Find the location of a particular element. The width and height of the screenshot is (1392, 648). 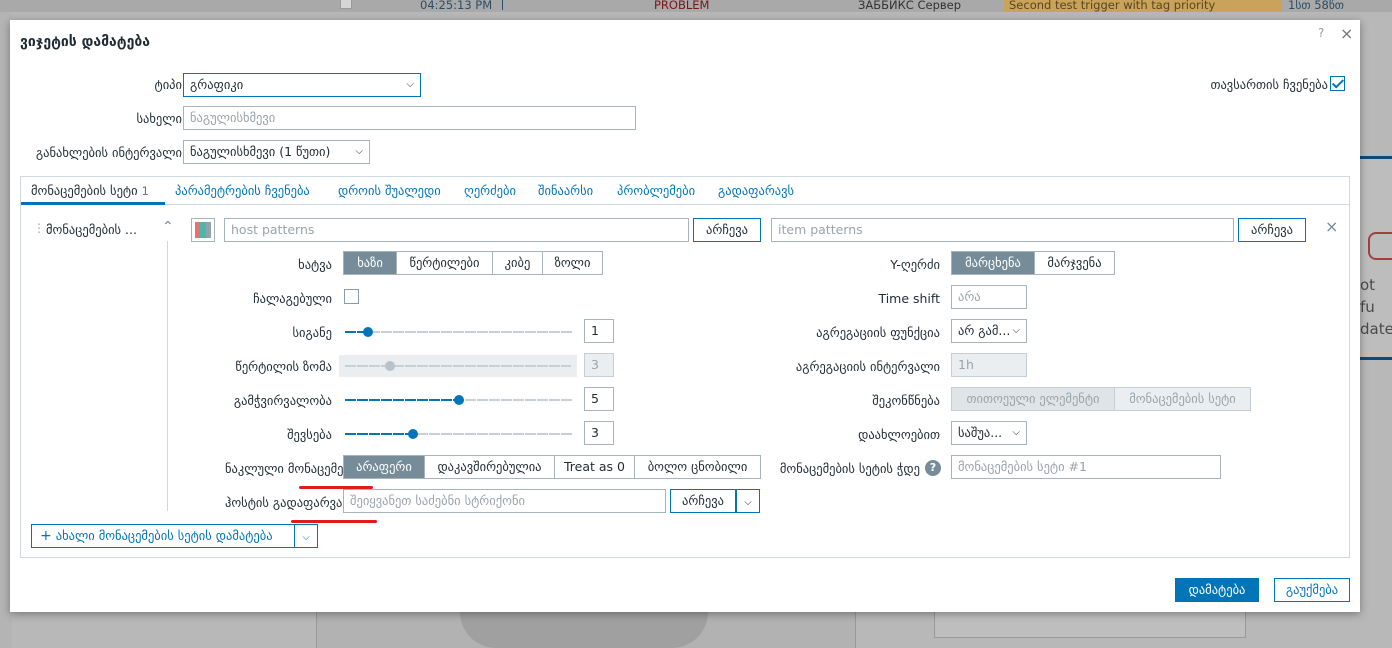

chevron-up-icon: ⌃ is located at coordinates (168, 227).